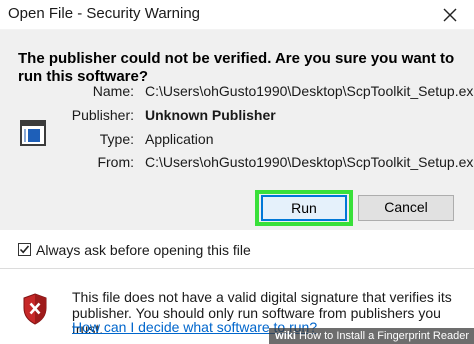 This screenshot has height=344, width=474. What do you see at coordinates (304, 208) in the screenshot?
I see `run-button: Run` at bounding box center [304, 208].